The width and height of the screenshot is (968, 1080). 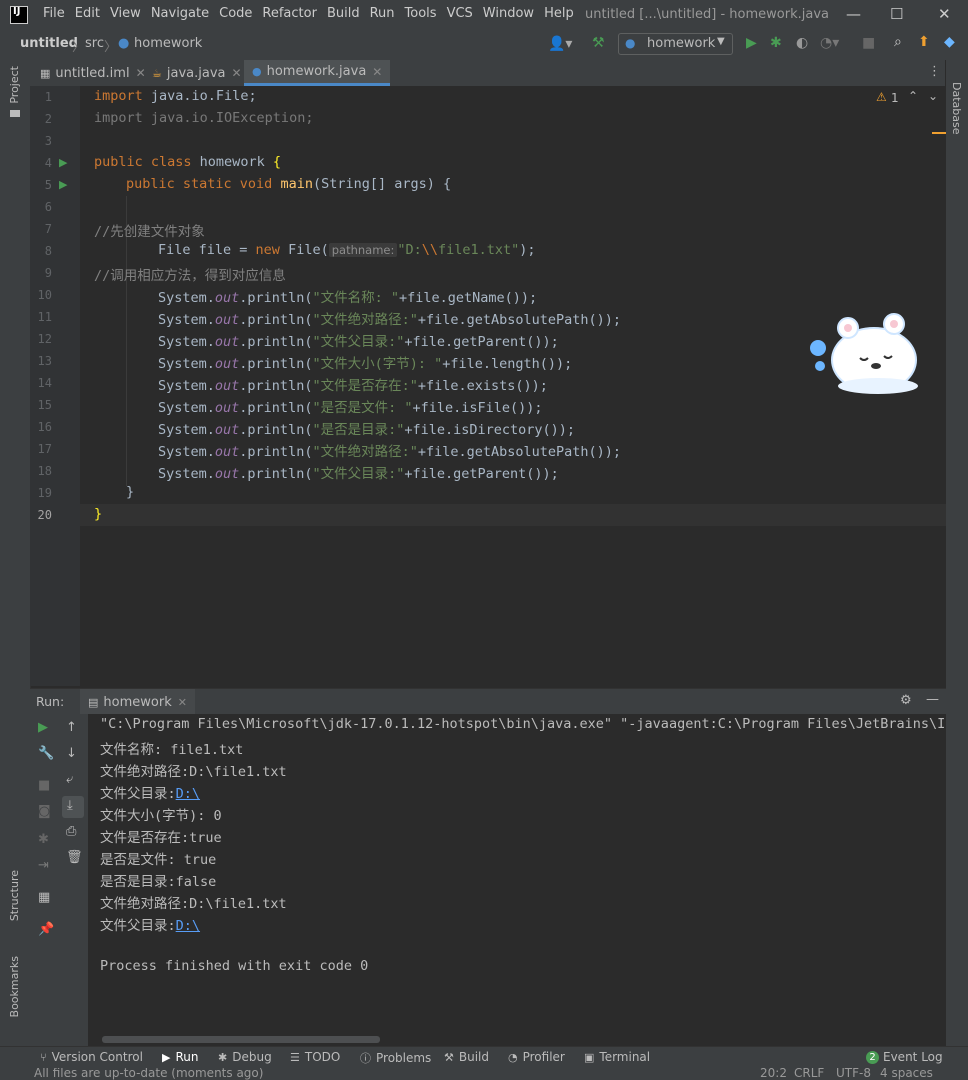 What do you see at coordinates (158, 860) in the screenshot?
I see `console-line: 是否是文件: true` at bounding box center [158, 860].